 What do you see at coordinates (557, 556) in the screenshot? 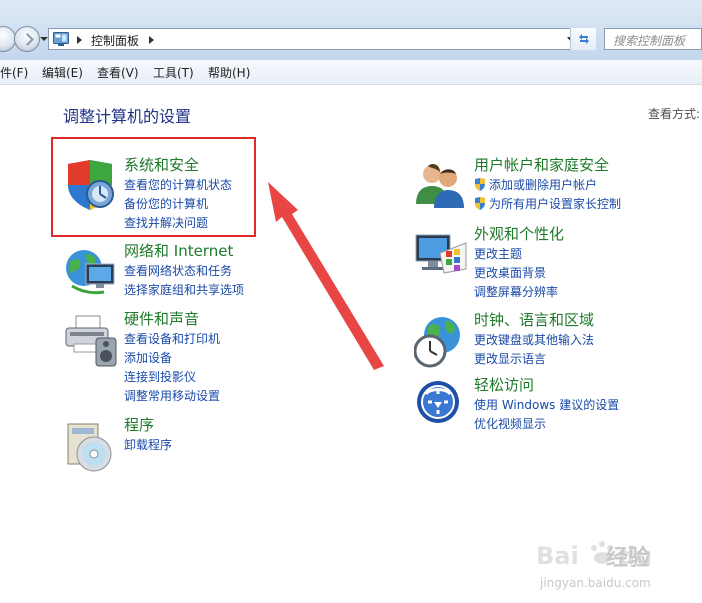
I see `svg-text: Bai` at bounding box center [557, 556].